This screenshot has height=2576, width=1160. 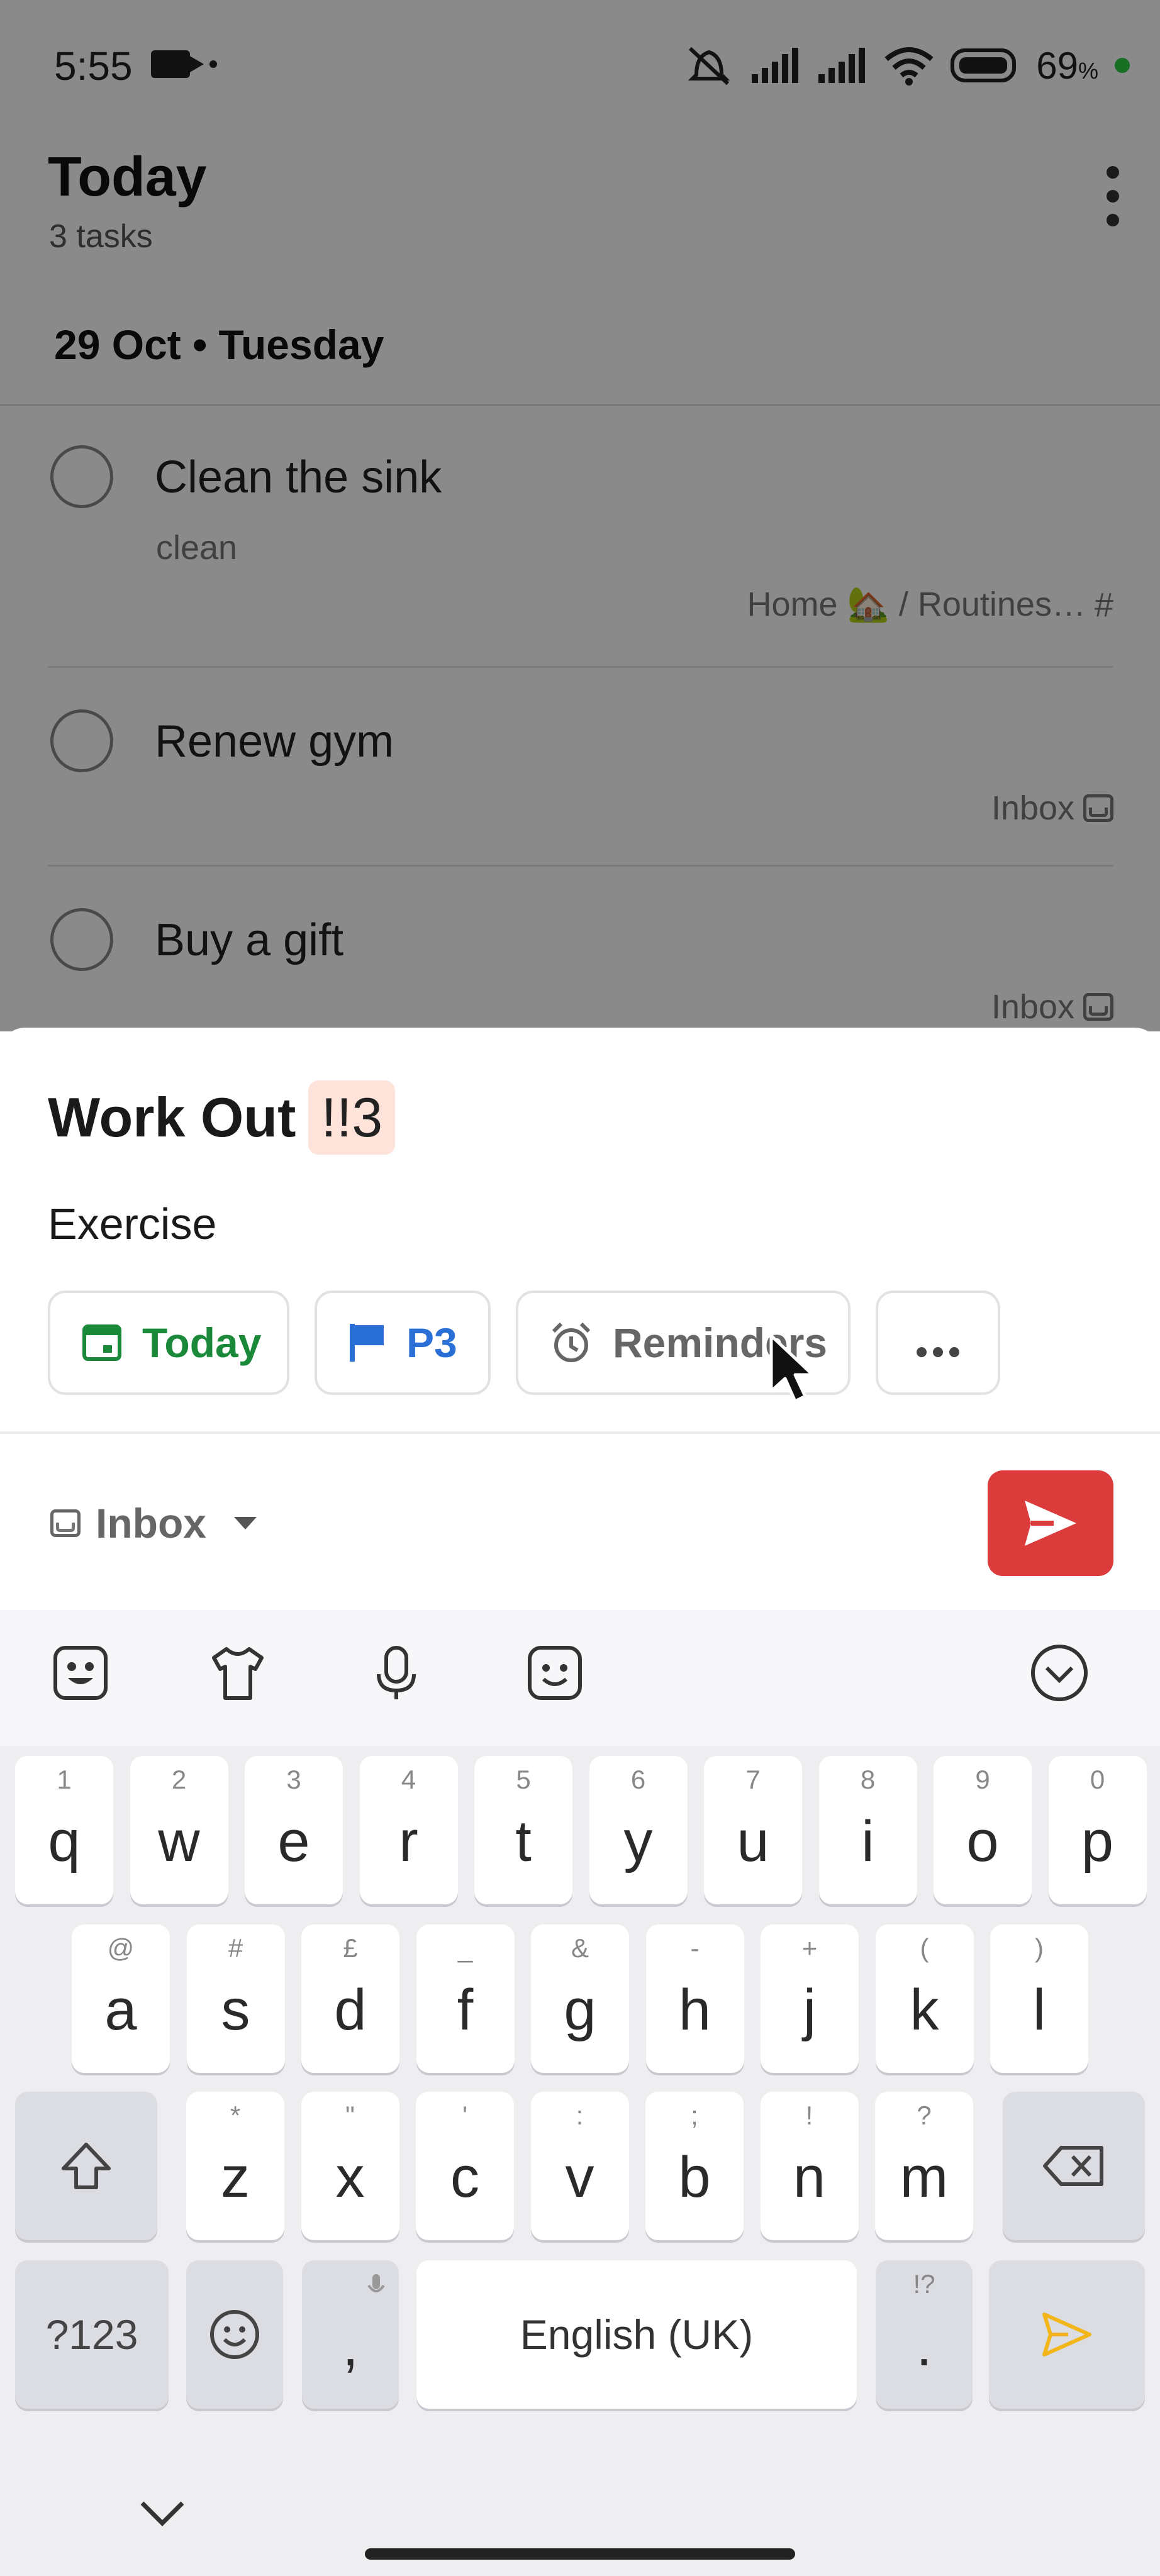 I want to click on hide-keyboard-chevron-icon, so click(x=162, y=2514).